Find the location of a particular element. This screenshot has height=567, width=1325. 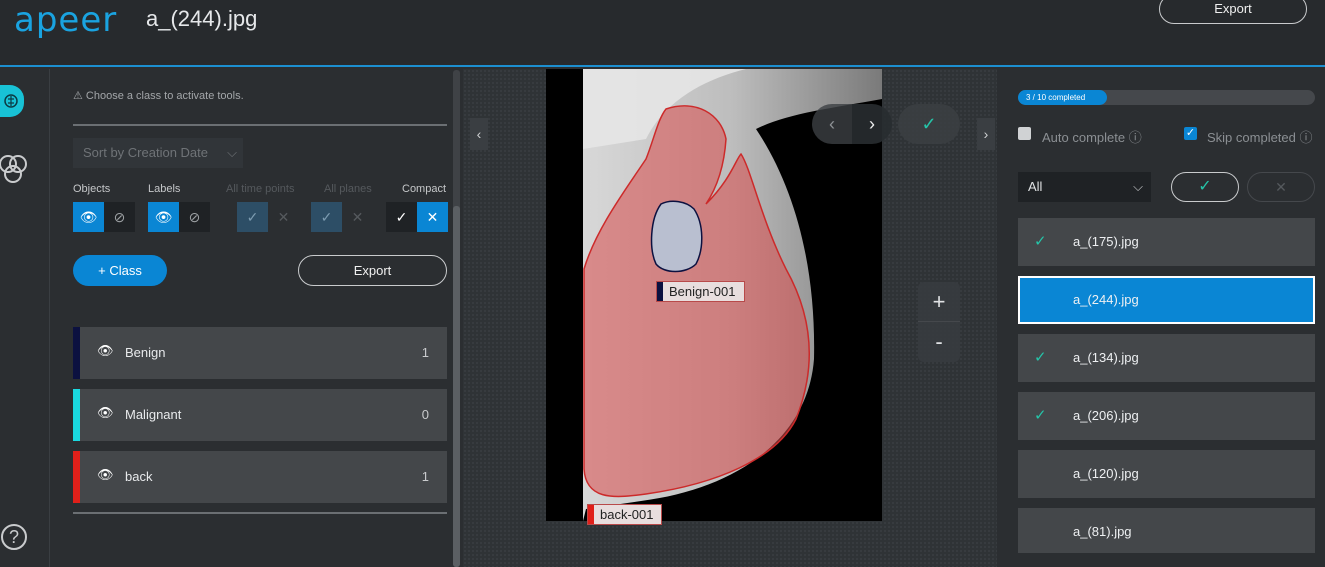

annotation-text: Benign-001 is located at coordinates (702, 291).